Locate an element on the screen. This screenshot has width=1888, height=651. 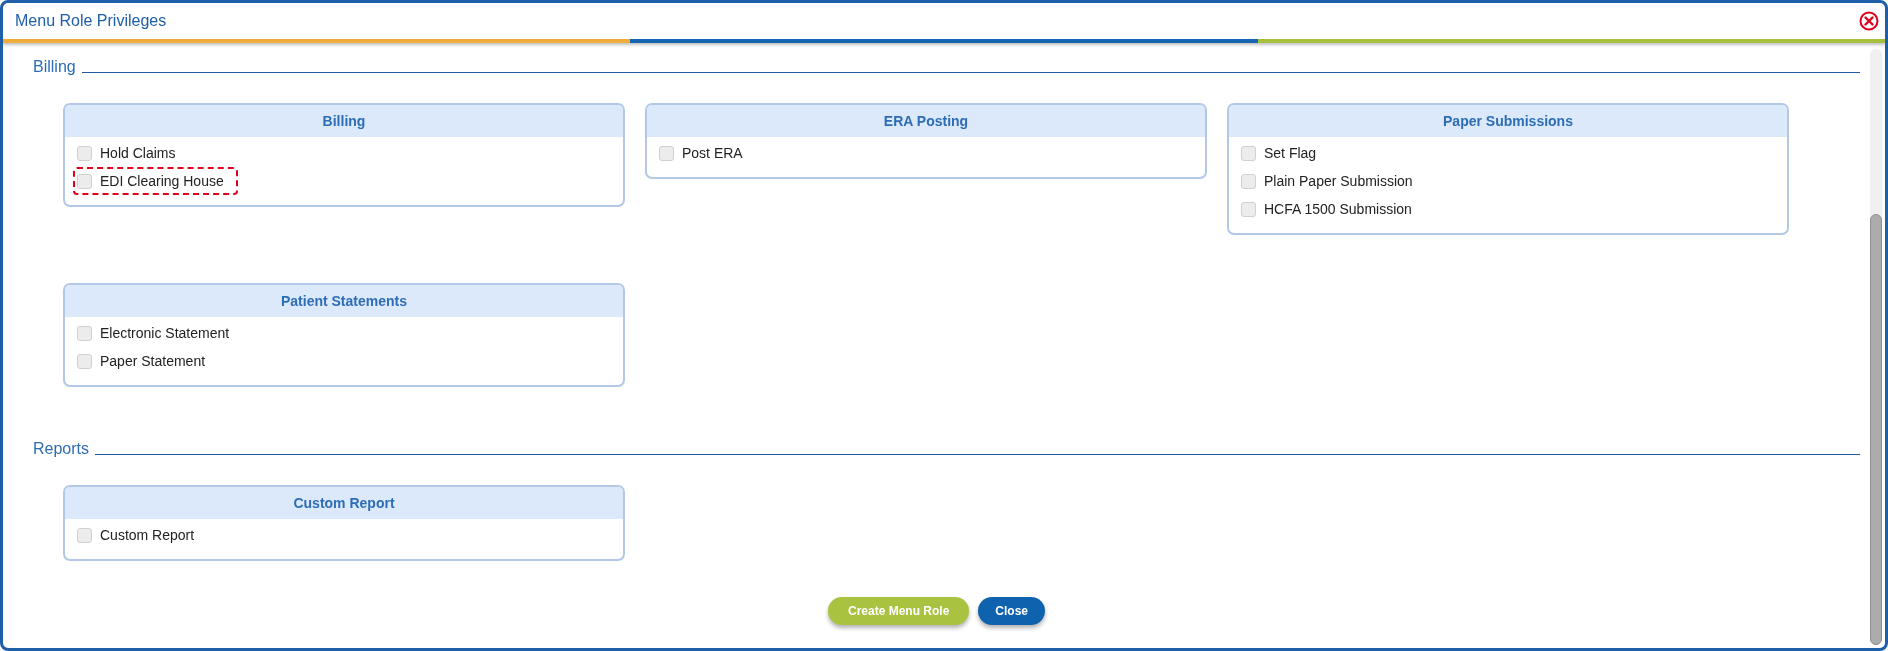
option-label: Custom Report is located at coordinates (147, 535).